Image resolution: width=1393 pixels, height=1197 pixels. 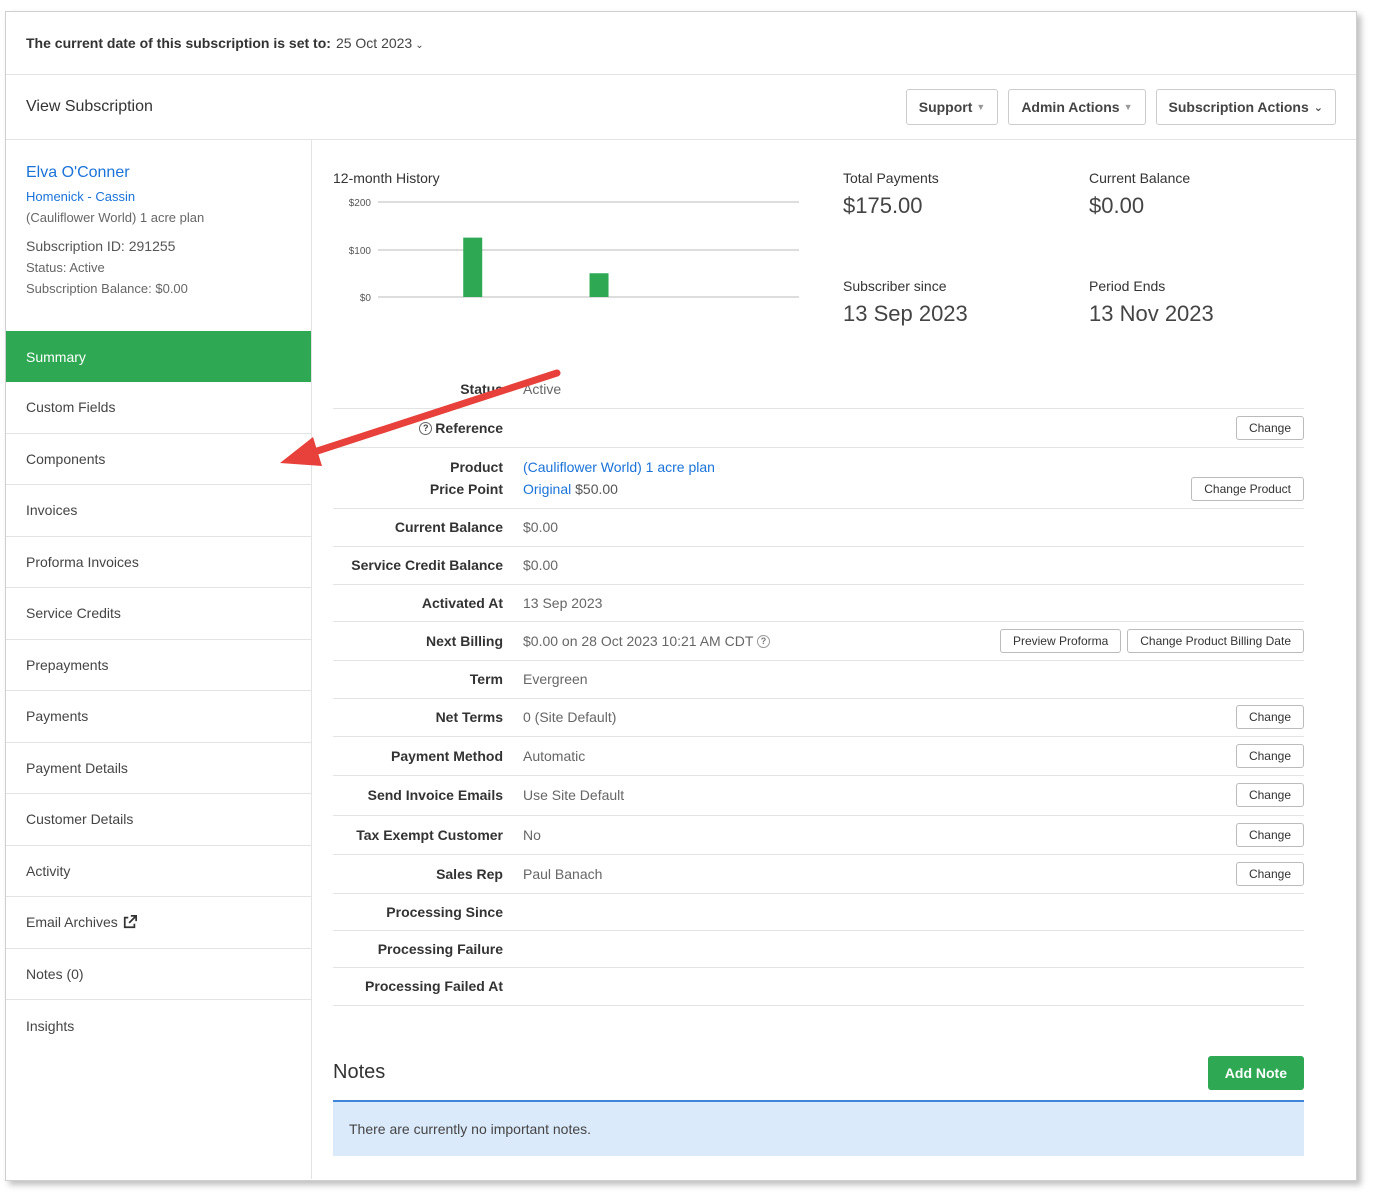 What do you see at coordinates (428, 679) in the screenshot?
I see `term-key: Term` at bounding box center [428, 679].